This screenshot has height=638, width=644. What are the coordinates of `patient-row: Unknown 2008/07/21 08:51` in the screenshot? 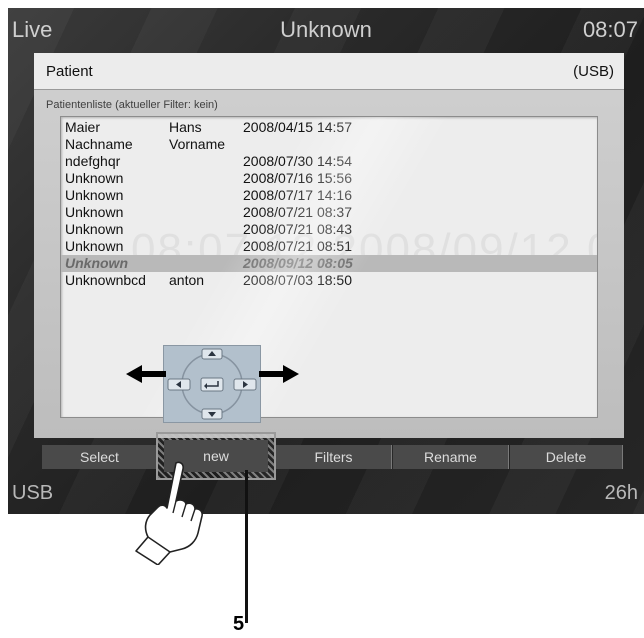 It's located at (329, 246).